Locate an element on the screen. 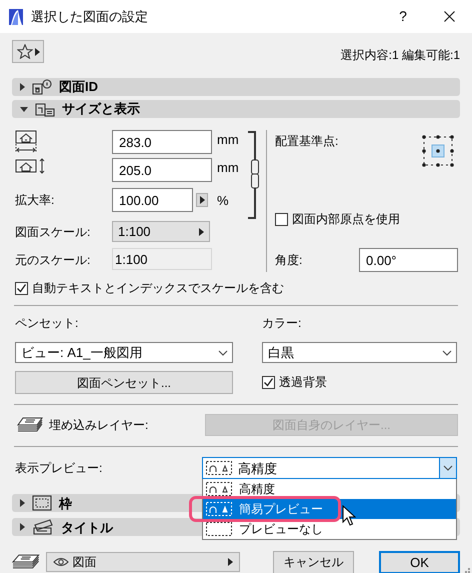 The width and height of the screenshot is (472, 573). star-icon is located at coordinates (24, 51).